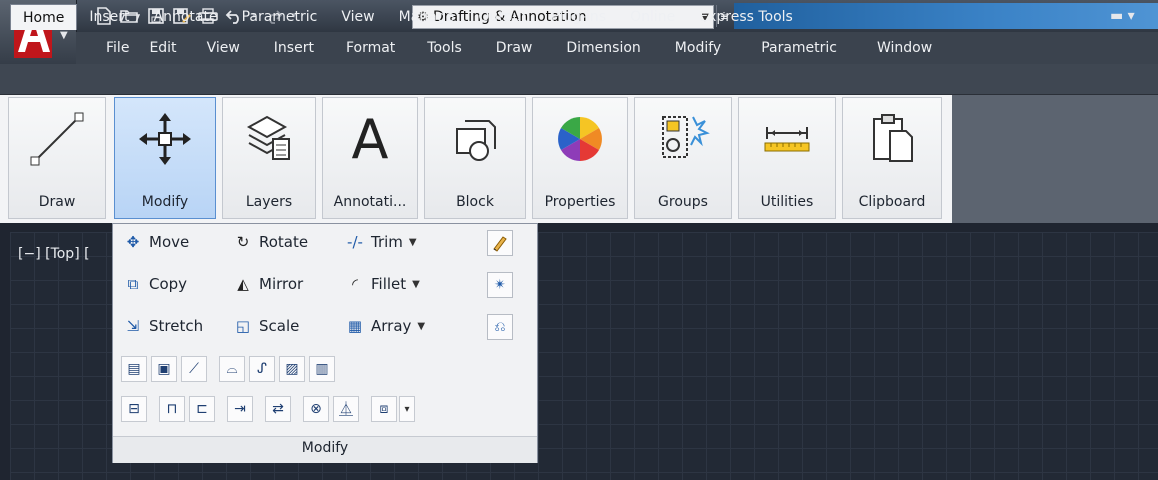 The image size is (1158, 480). Describe the element at coordinates (364, 48) in the screenshot. I see `menu-format: Format` at that location.